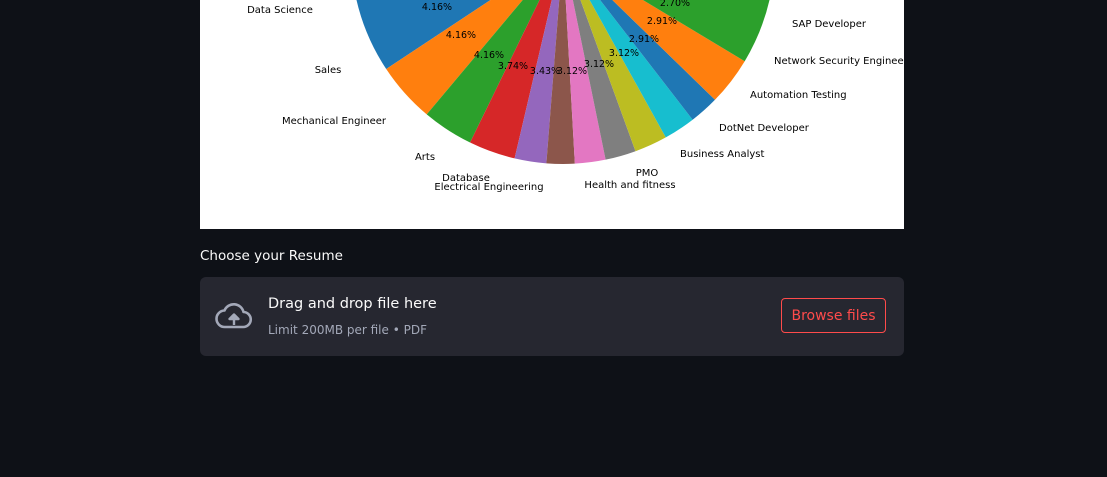  Describe the element at coordinates (352, 304) in the screenshot. I see `dropzone-title: Drag and drop file here` at that location.